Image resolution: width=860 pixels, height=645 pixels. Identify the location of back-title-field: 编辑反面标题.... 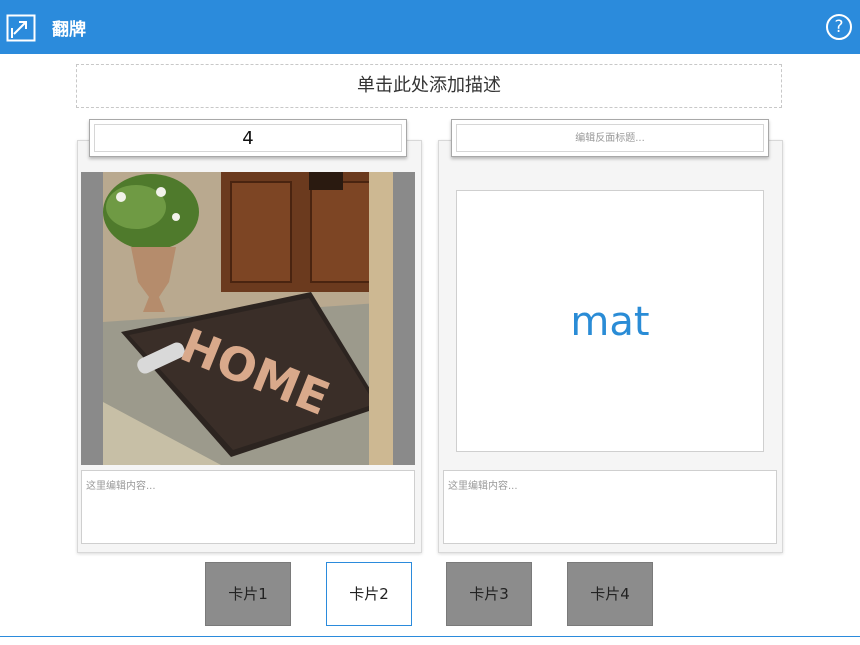
(610, 138).